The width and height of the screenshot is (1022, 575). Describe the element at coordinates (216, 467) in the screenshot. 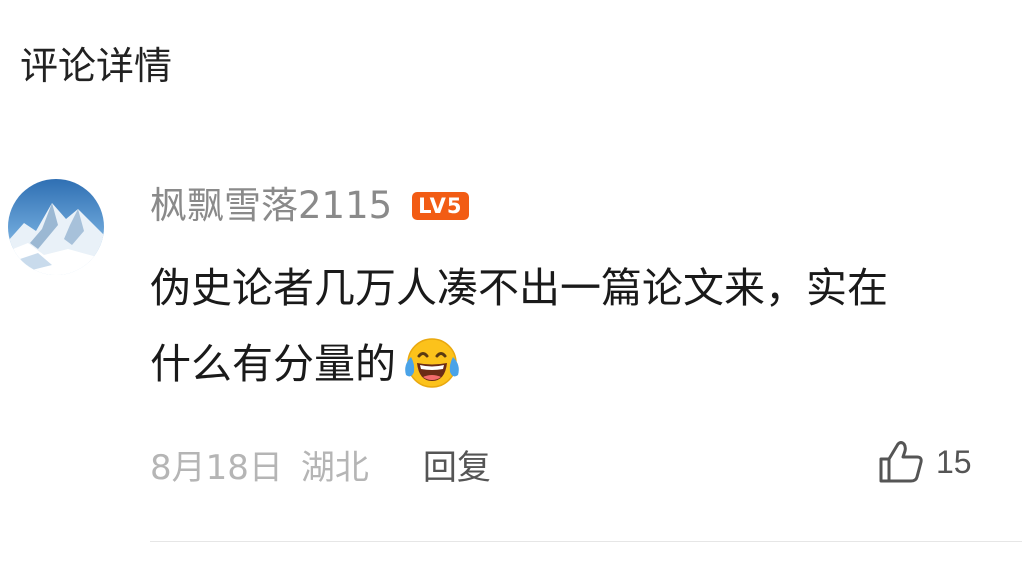

I see `comment-date: 8月18日` at that location.